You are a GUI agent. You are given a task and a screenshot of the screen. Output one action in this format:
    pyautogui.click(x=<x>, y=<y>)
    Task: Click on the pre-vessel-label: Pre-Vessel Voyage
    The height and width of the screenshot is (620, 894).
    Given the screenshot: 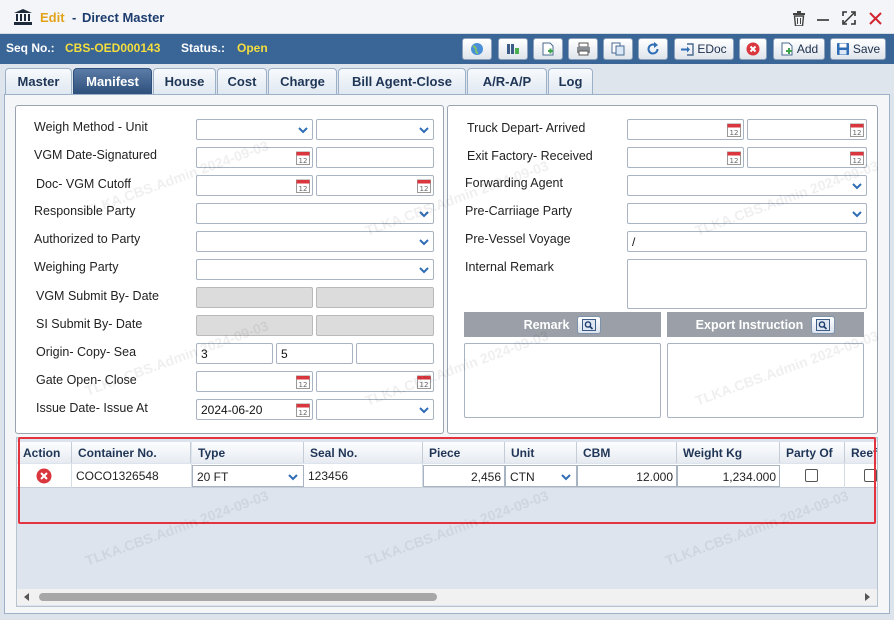 What is the action you would take?
    pyautogui.click(x=518, y=239)
    